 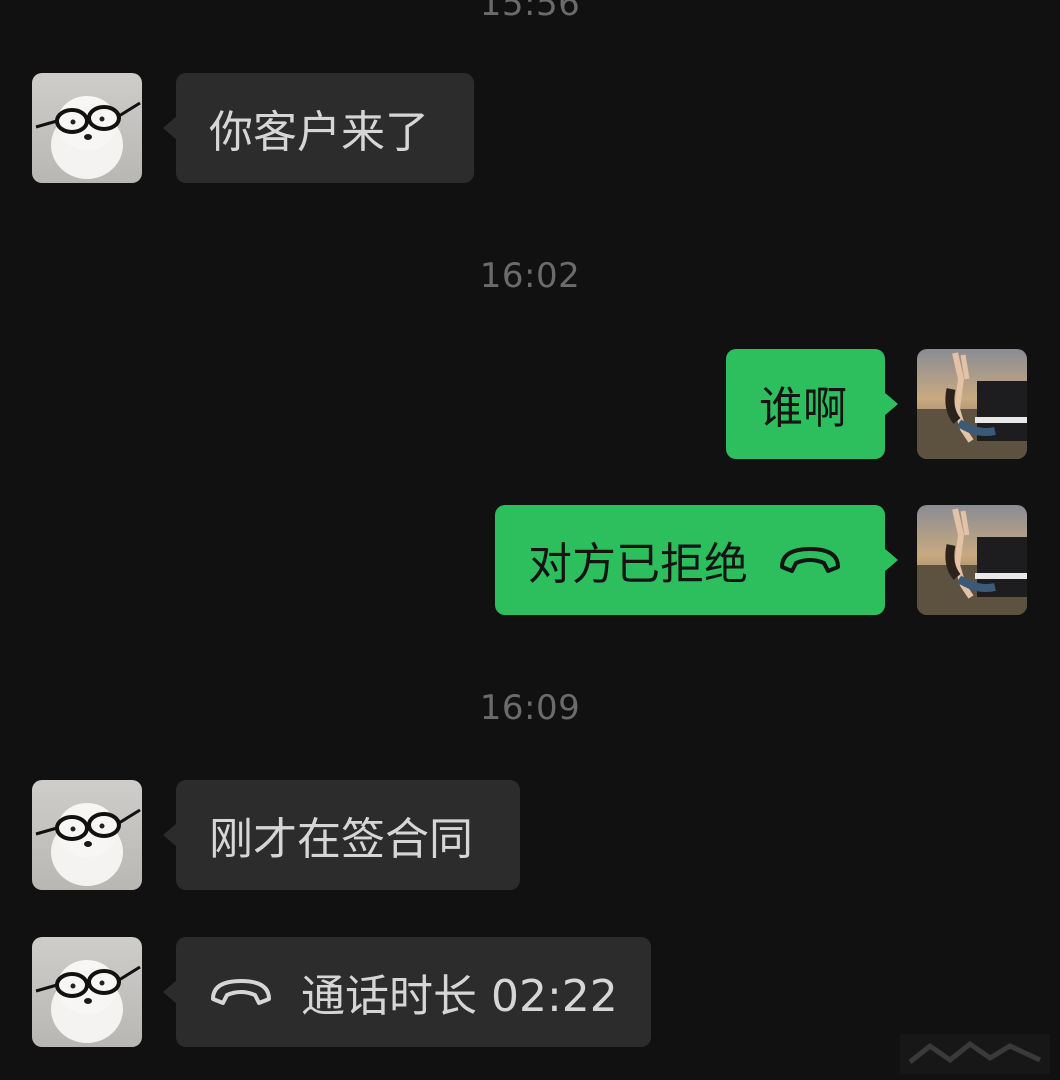 I want to click on message-text: 刚才在签合同, so click(x=341, y=839).